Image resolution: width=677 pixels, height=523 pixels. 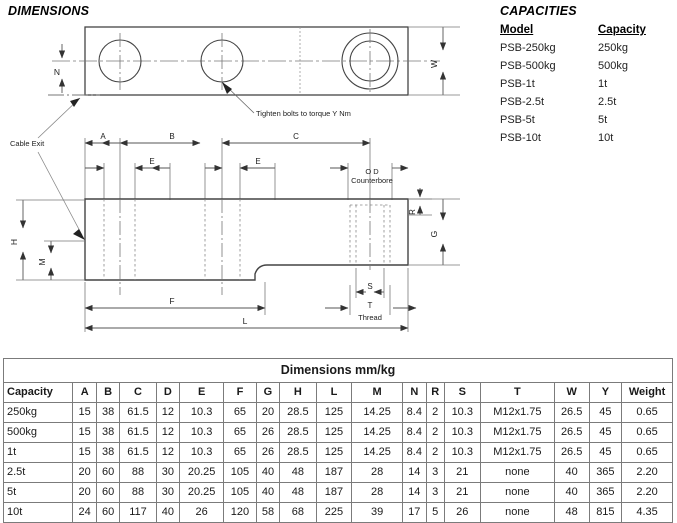 What do you see at coordinates (613, 48) in the screenshot?
I see `capacities-value-0: 250kg` at bounding box center [613, 48].